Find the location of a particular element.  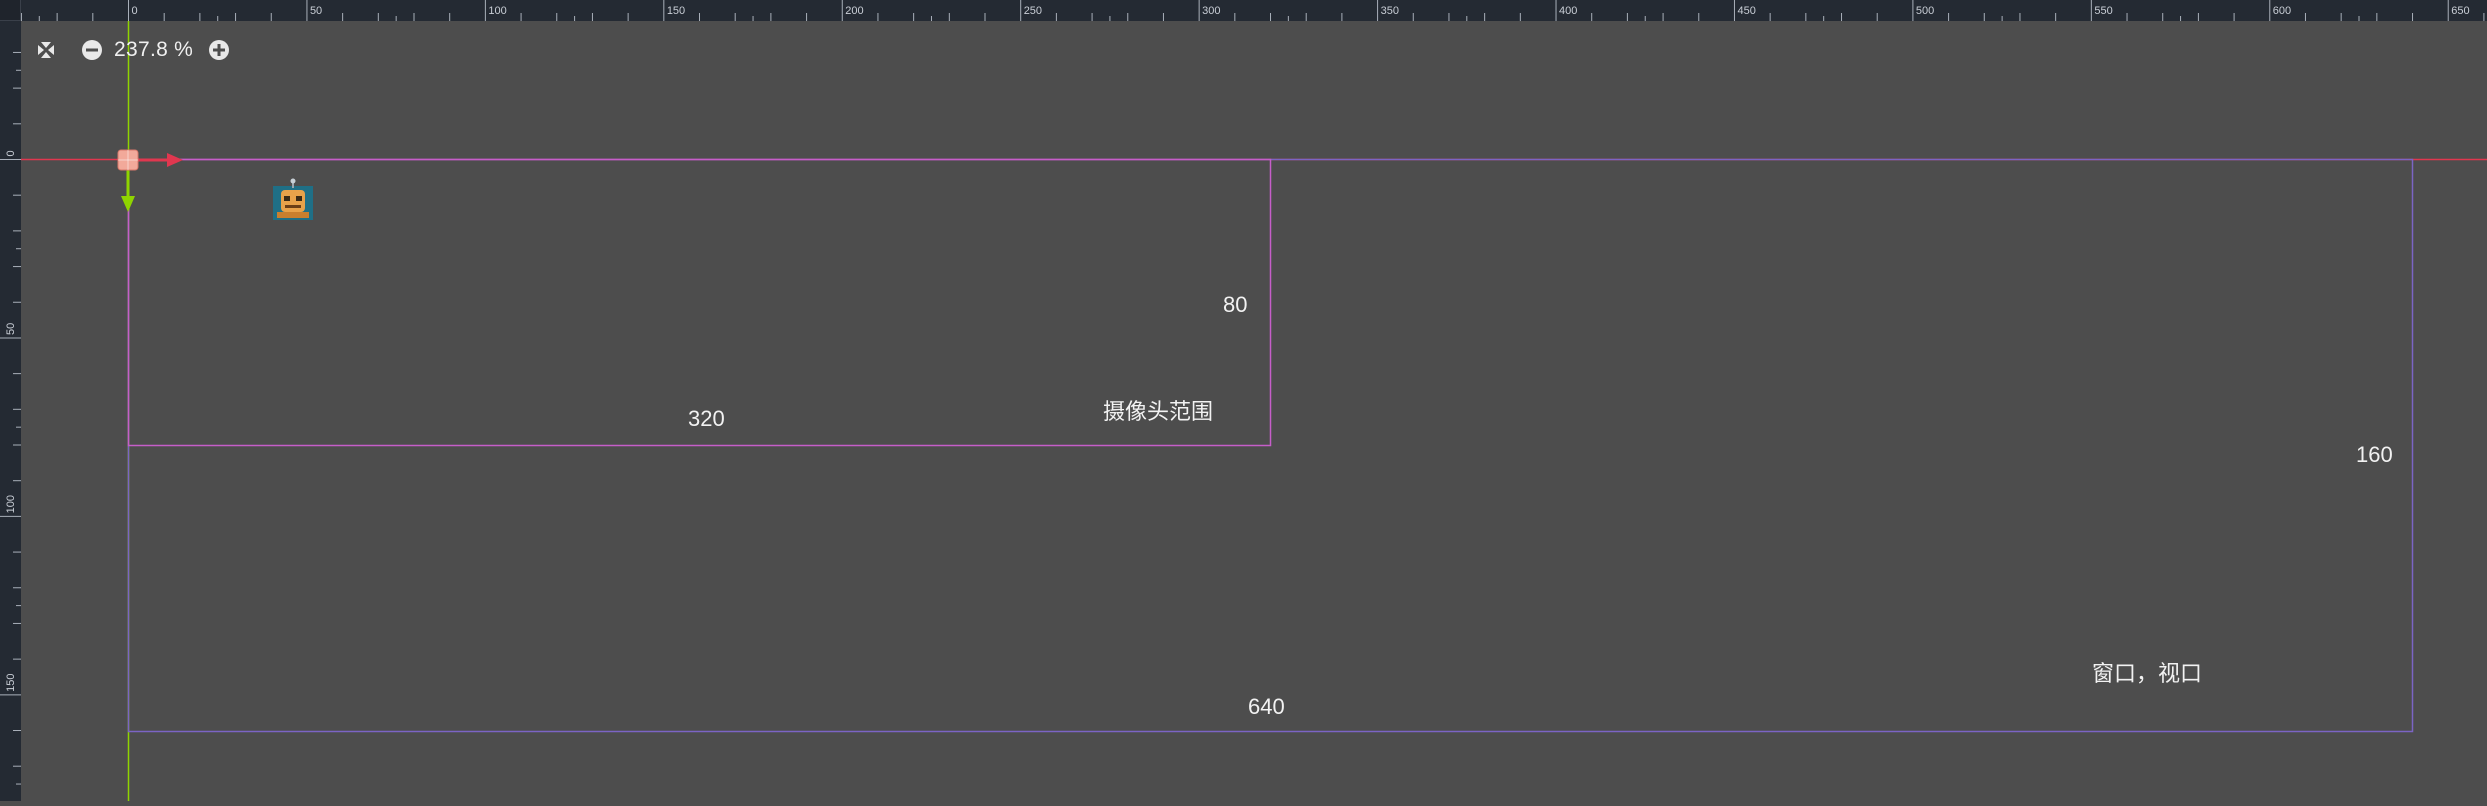

ruler-top-label: 150 is located at coordinates (676, 11).